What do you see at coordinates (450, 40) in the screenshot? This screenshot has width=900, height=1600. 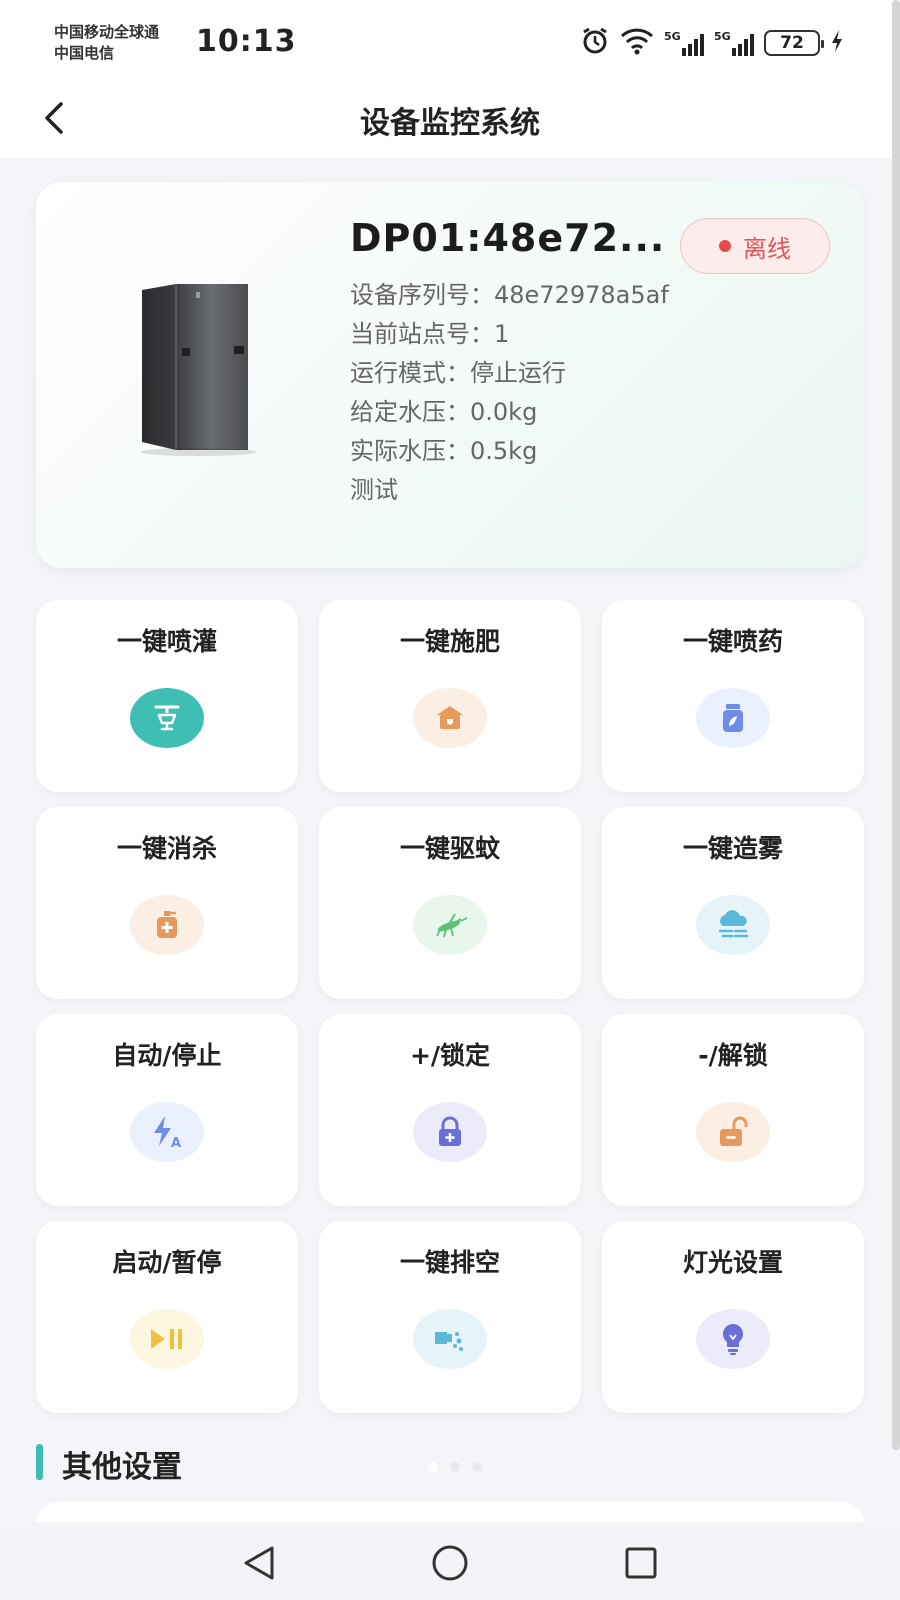 I see `status-bar: 中国移动全球通 中国电信 10:13 5G 5G 72` at bounding box center [450, 40].